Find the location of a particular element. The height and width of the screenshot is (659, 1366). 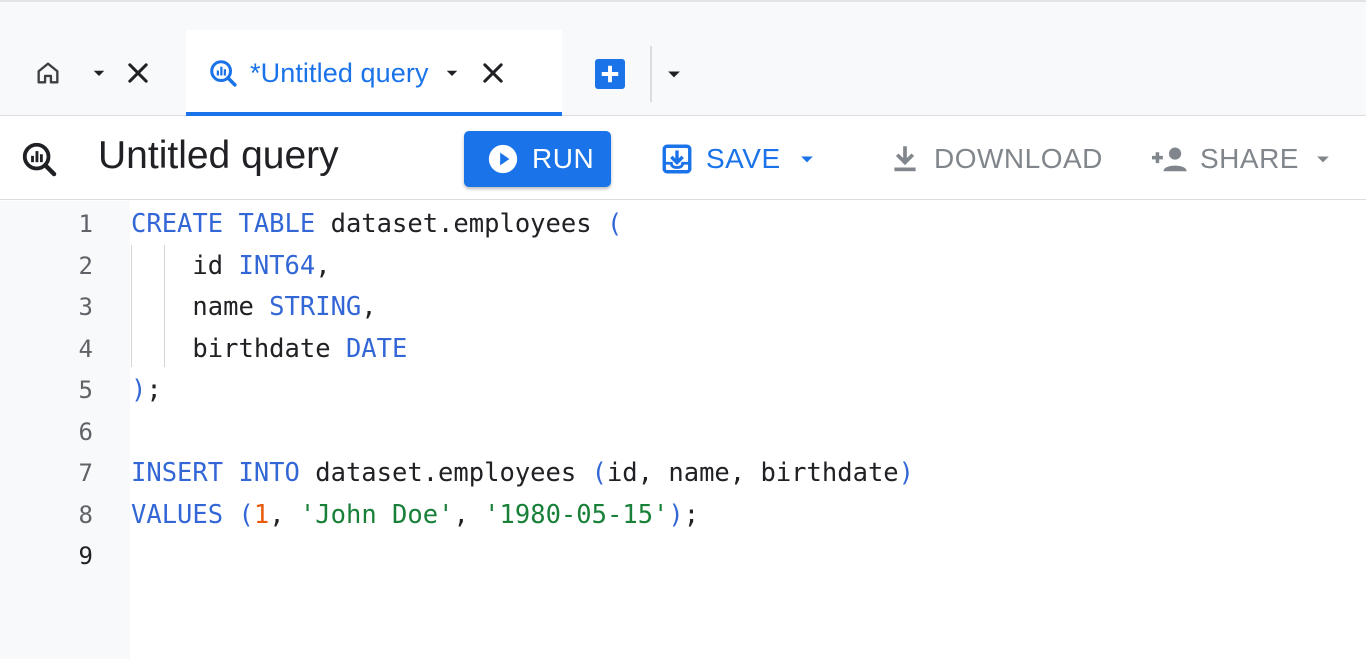

code-token: 'John Doe' is located at coordinates (376, 514).